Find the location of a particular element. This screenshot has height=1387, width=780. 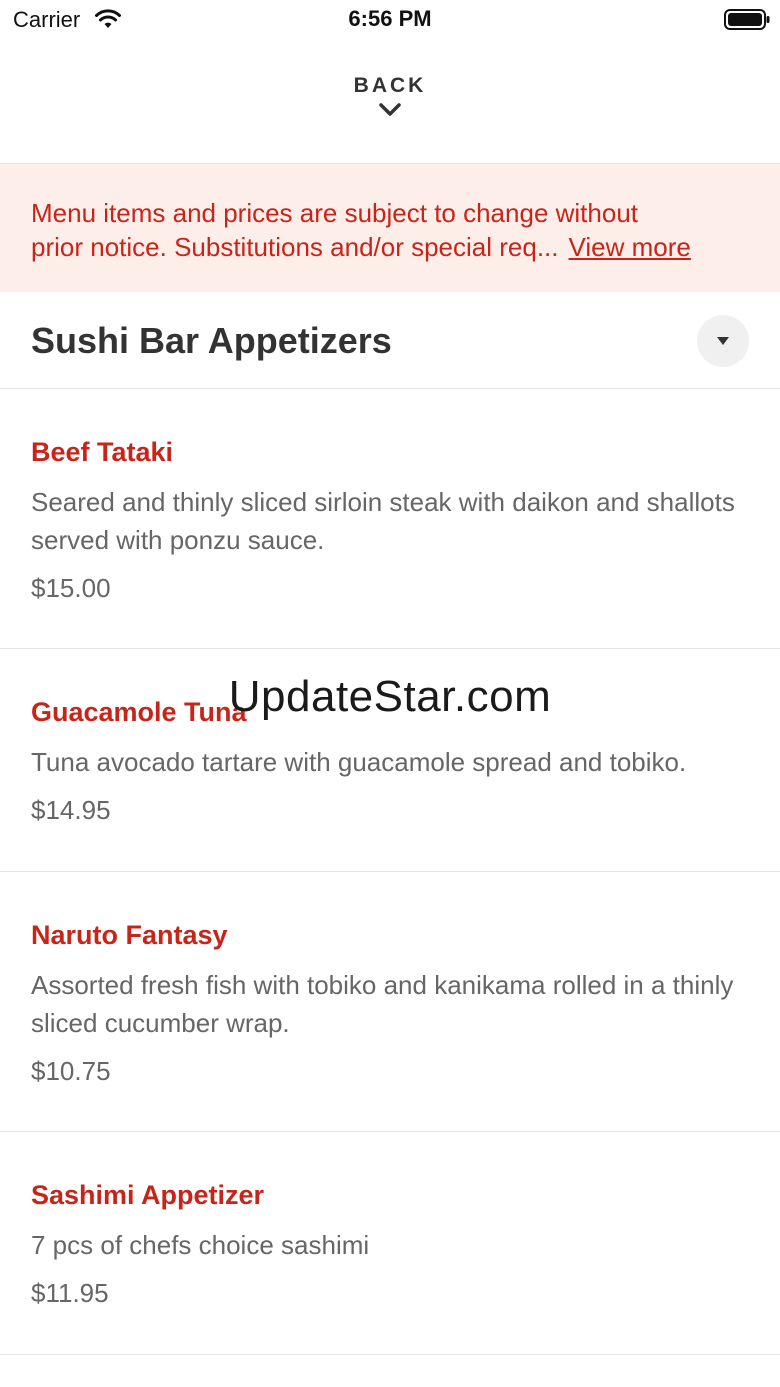

item-name: Naruto Fantasy is located at coordinates (129, 935).